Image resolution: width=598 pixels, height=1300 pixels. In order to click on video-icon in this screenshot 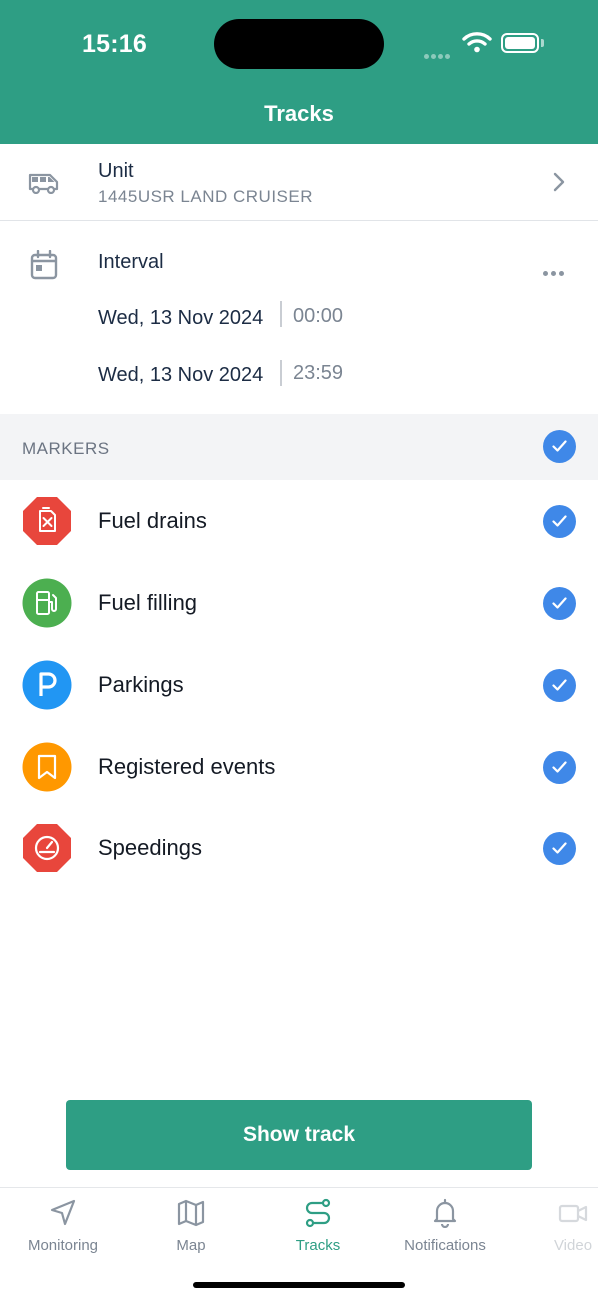, I will do `click(573, 1213)`.